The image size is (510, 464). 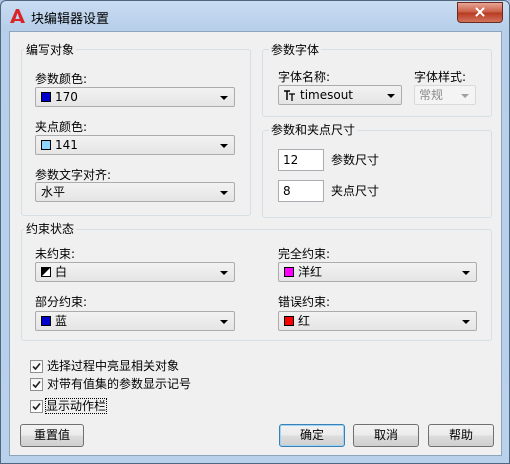 What do you see at coordinates (17, 16) in the screenshot?
I see `autocad-app-icon` at bounding box center [17, 16].